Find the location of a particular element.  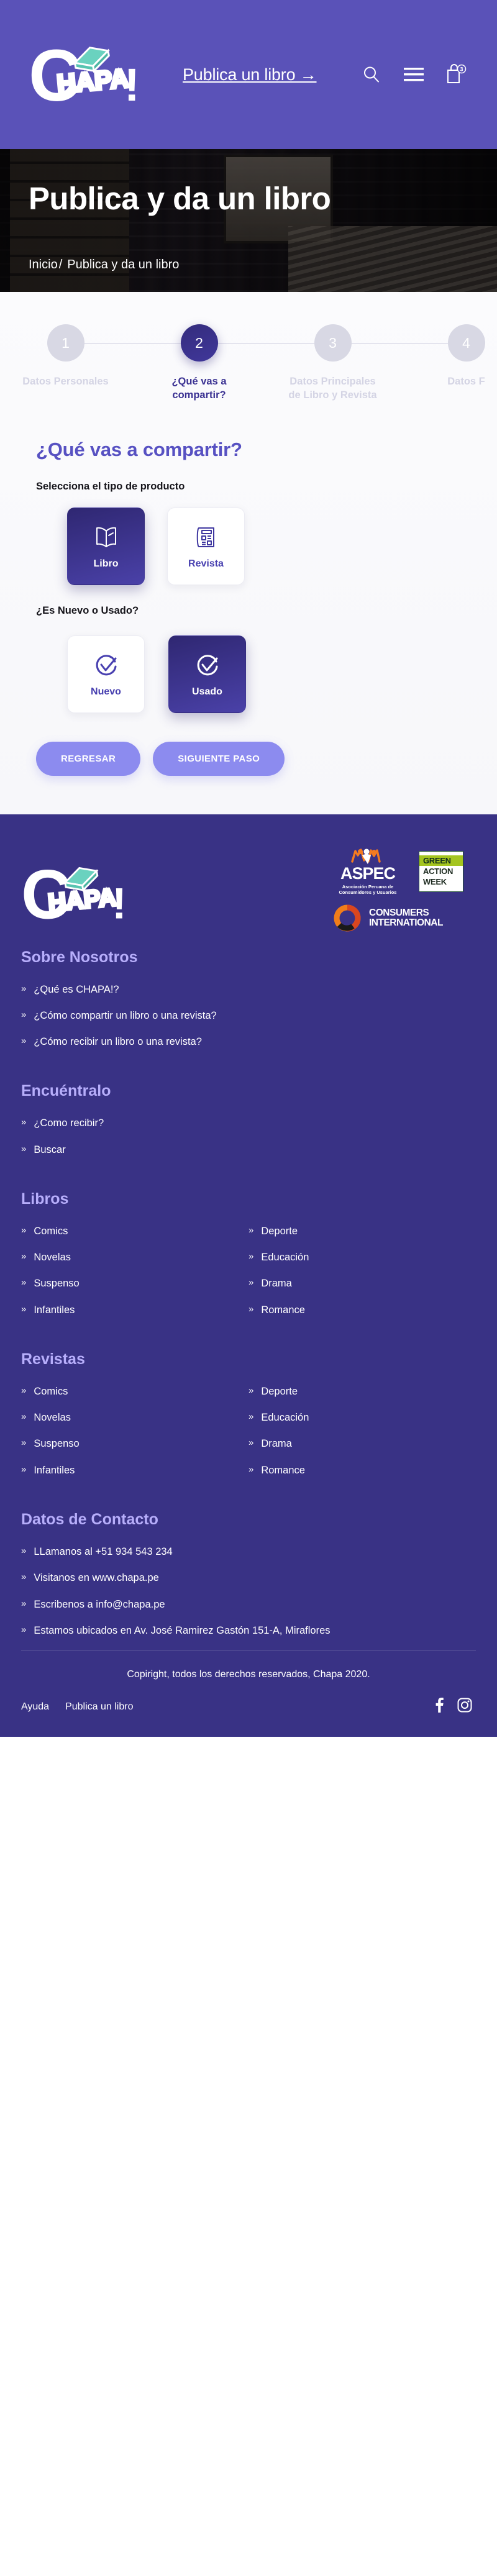

step-number: 2 is located at coordinates (199, 343).